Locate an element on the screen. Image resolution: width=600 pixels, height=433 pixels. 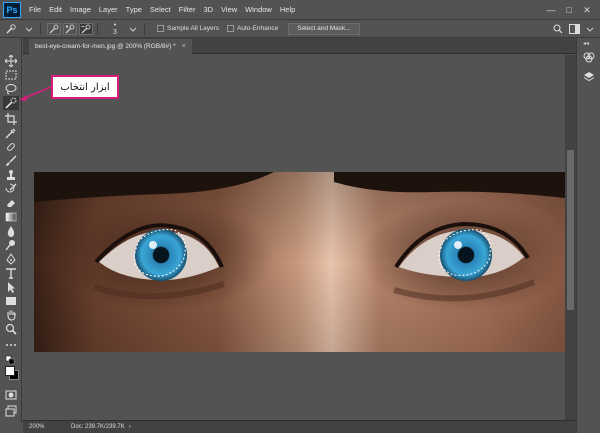
window-controls: — □ ✕ is located at coordinates (569, 10).